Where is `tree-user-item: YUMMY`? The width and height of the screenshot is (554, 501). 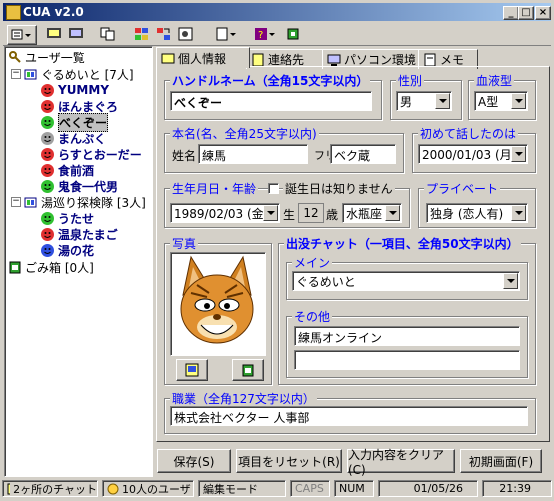
tree-user-item: YUMMY is located at coordinates (75, 90).